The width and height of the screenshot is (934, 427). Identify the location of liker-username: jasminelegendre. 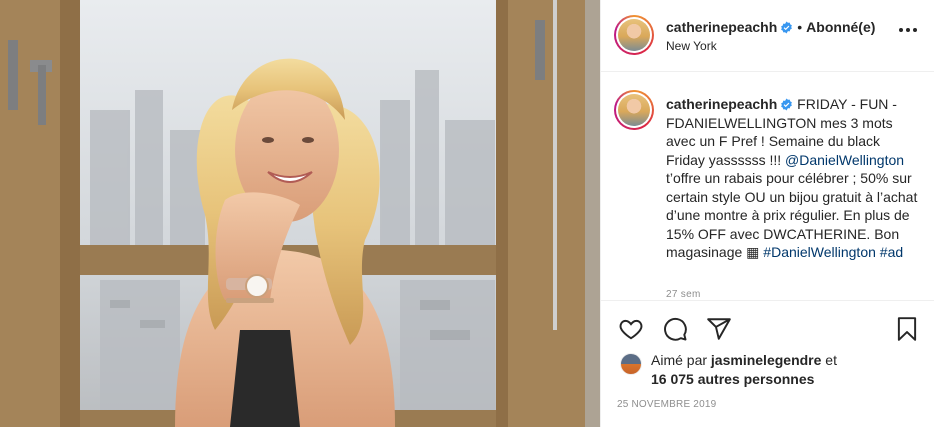
(766, 360).